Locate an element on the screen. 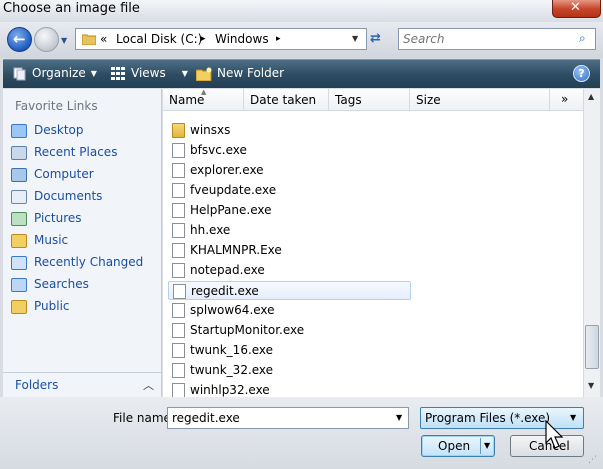  file-row: winhlp32.exe is located at coordinates (289, 389).